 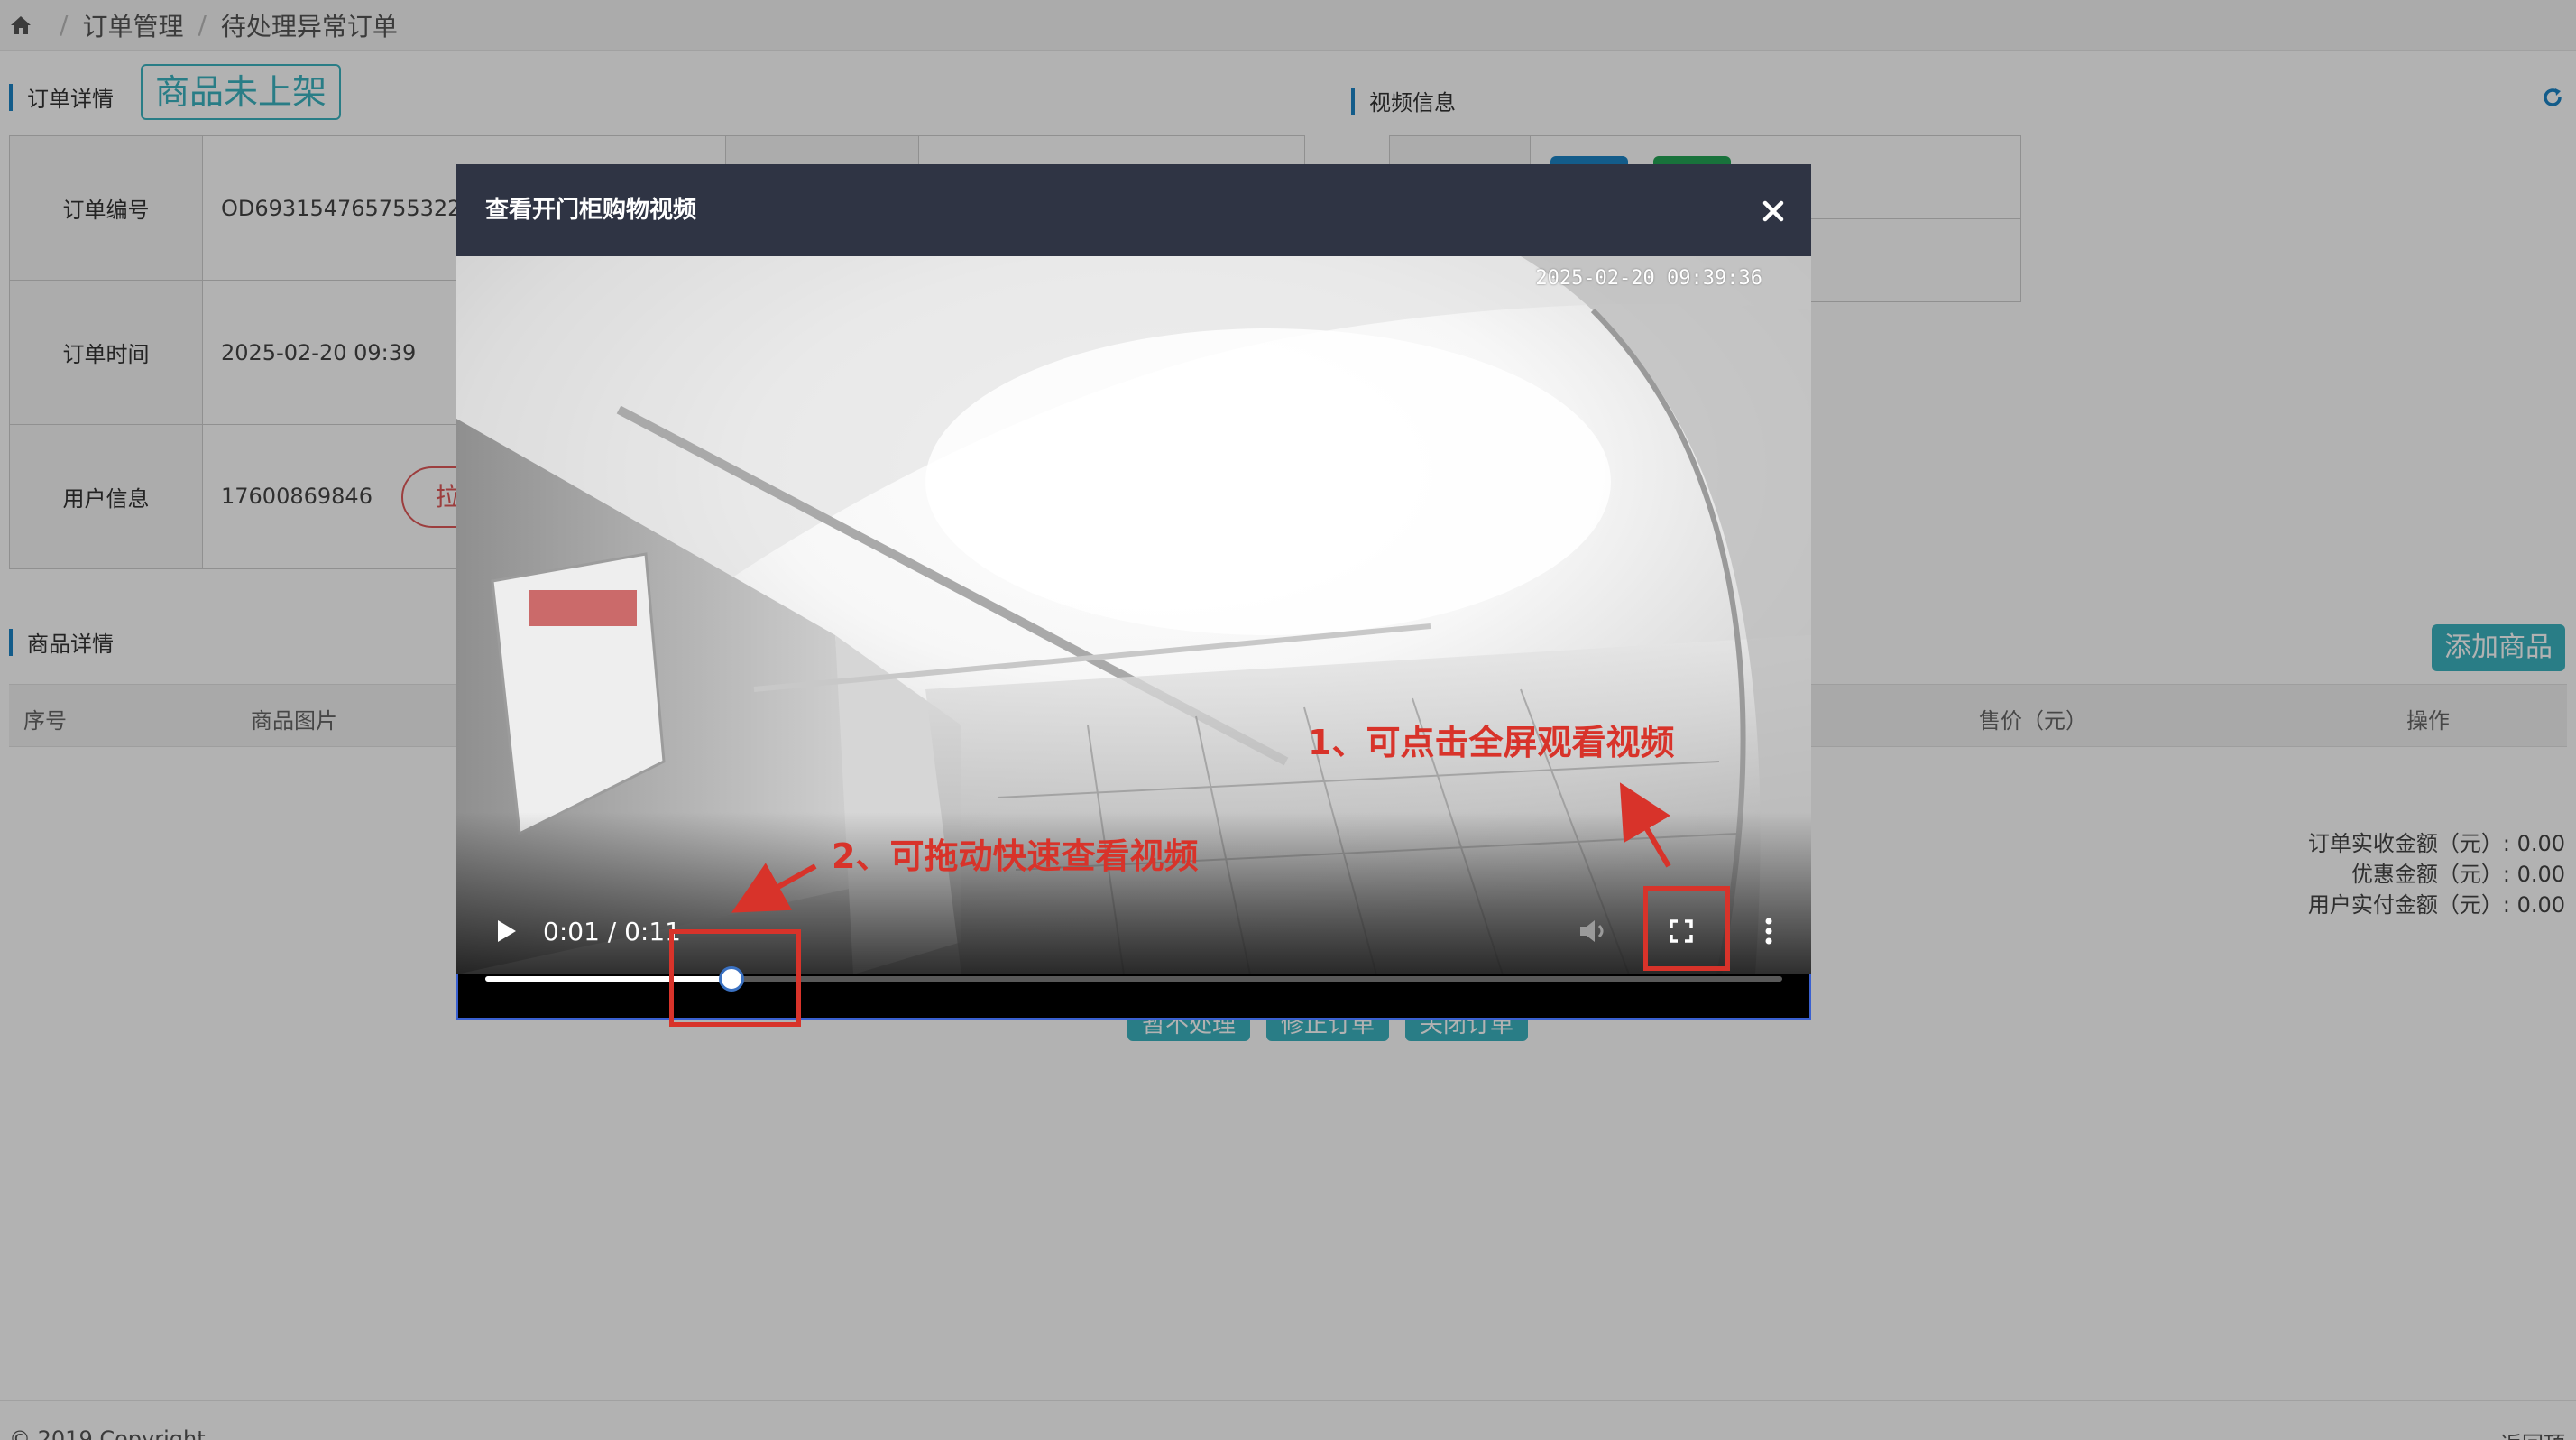 I want to click on fullscreen-annotation-text: 1、可点击全屏观看视频, so click(x=1491, y=742).